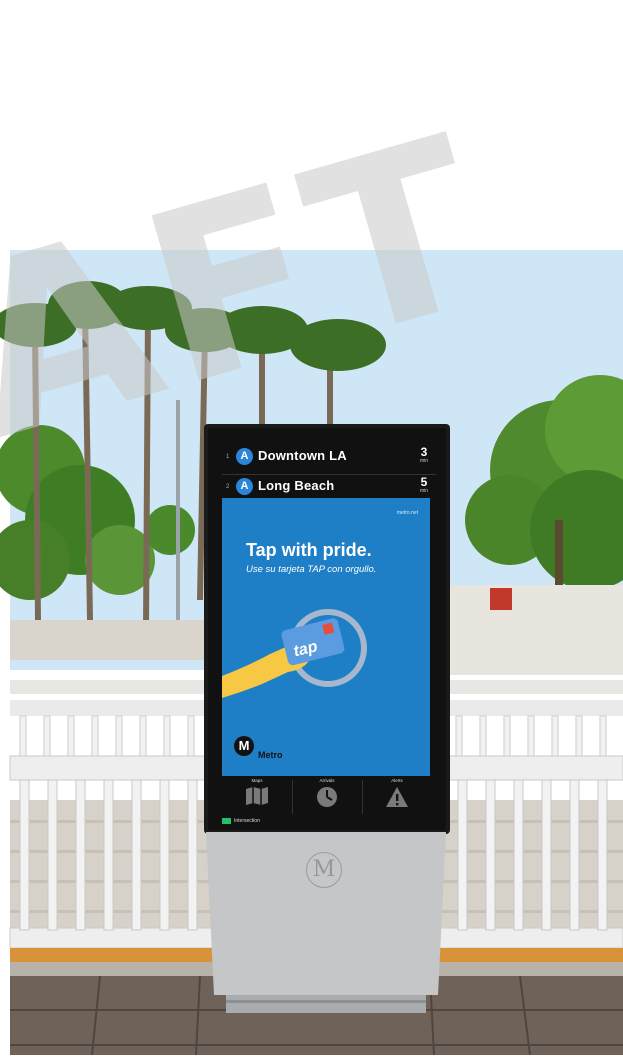 The image size is (623, 1060). I want to click on nav-maps-button: Maps, so click(257, 798).